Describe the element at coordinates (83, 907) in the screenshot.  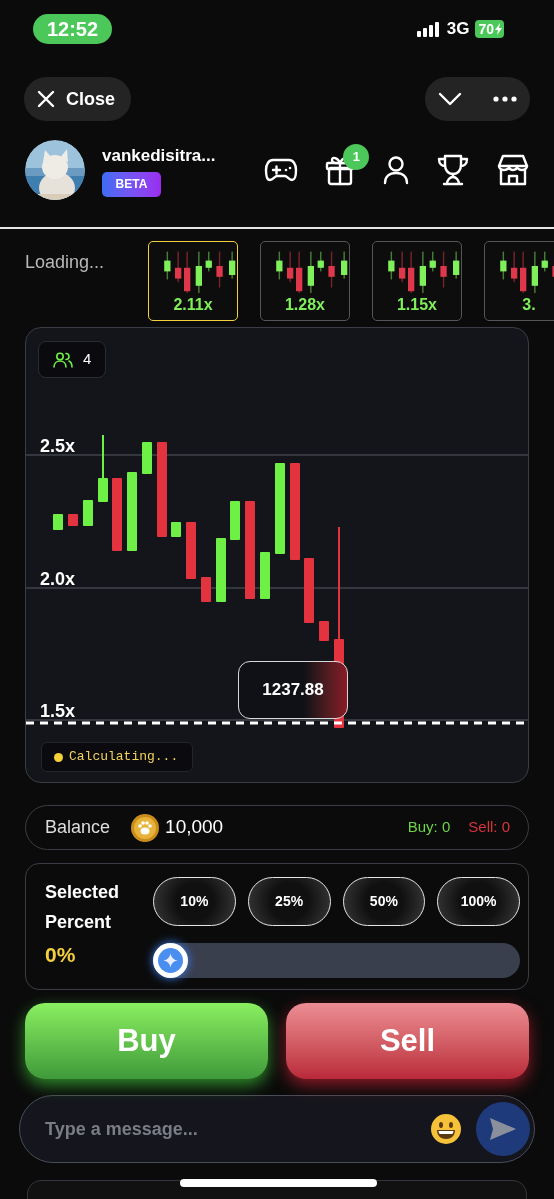
I see `selected-percent-label: Selected Percent` at that location.